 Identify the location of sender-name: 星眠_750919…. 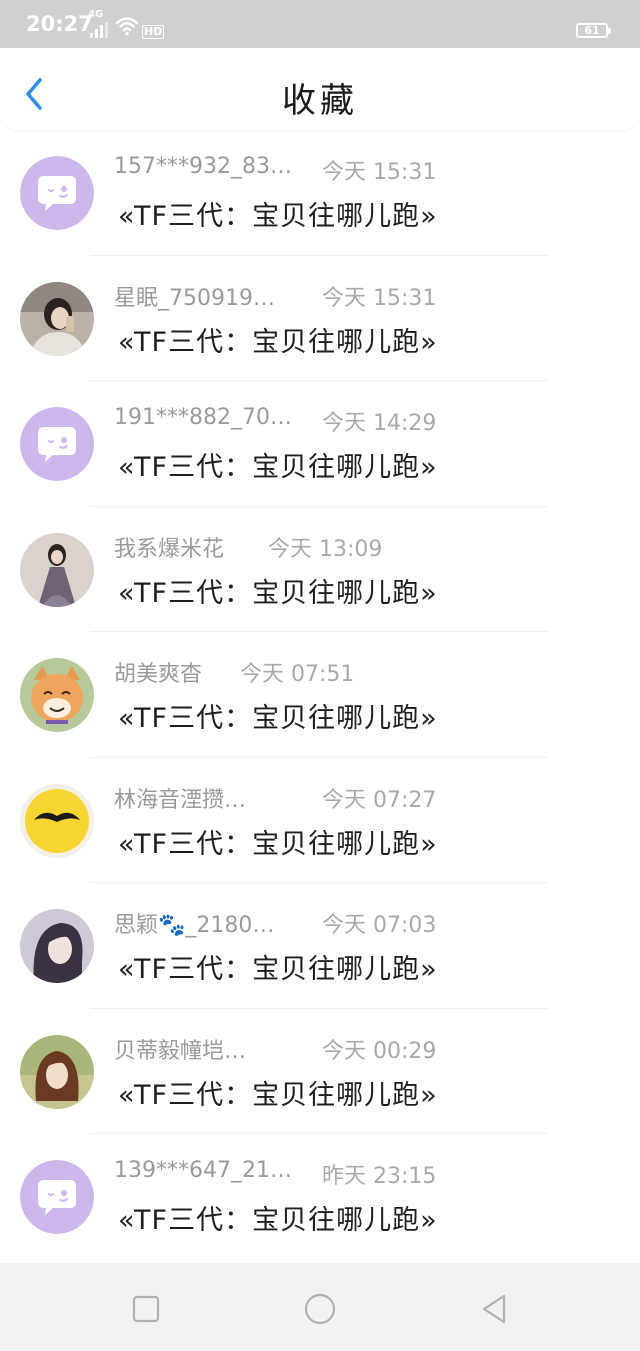
(194, 298).